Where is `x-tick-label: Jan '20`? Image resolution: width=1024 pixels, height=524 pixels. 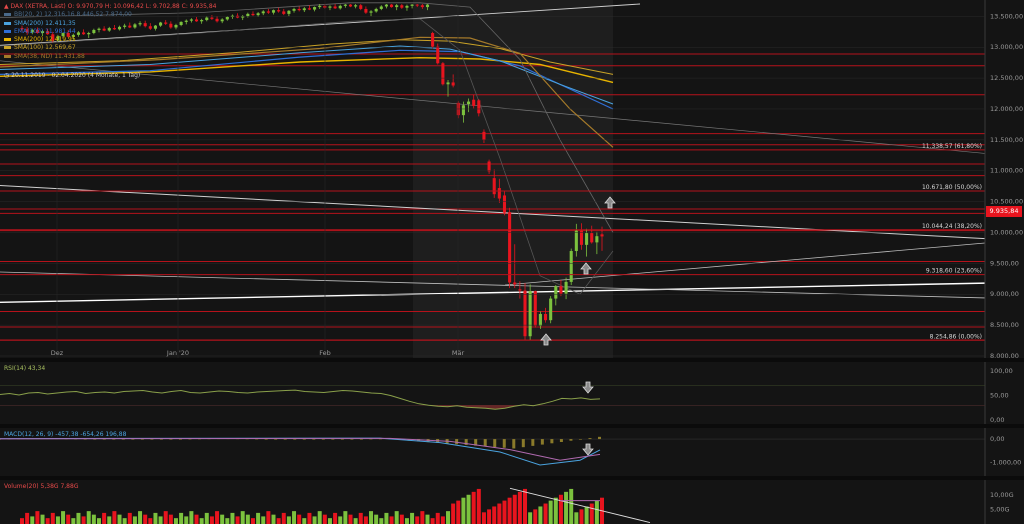
x-tick-label: Jan '20 is located at coordinates (177, 353).